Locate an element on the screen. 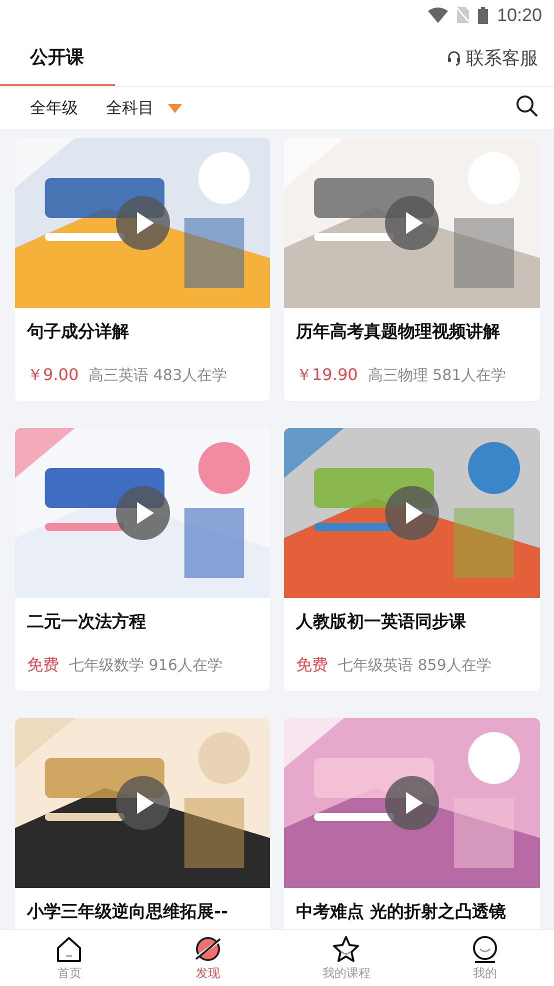  course-title: 小学三年级逆向思维拓展-- is located at coordinates (128, 912).